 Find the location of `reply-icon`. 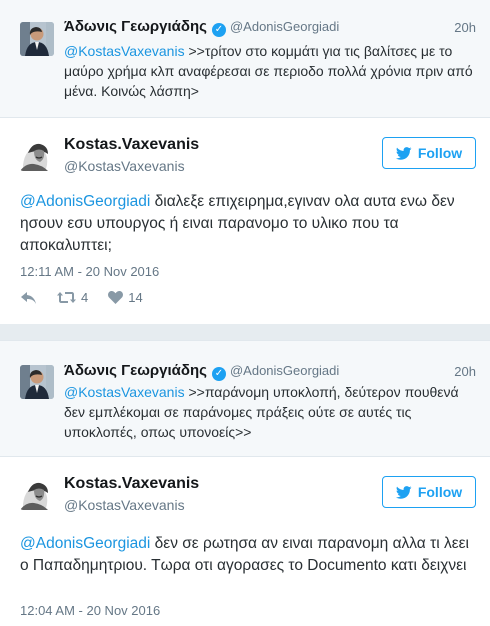

reply-icon is located at coordinates (28, 297).